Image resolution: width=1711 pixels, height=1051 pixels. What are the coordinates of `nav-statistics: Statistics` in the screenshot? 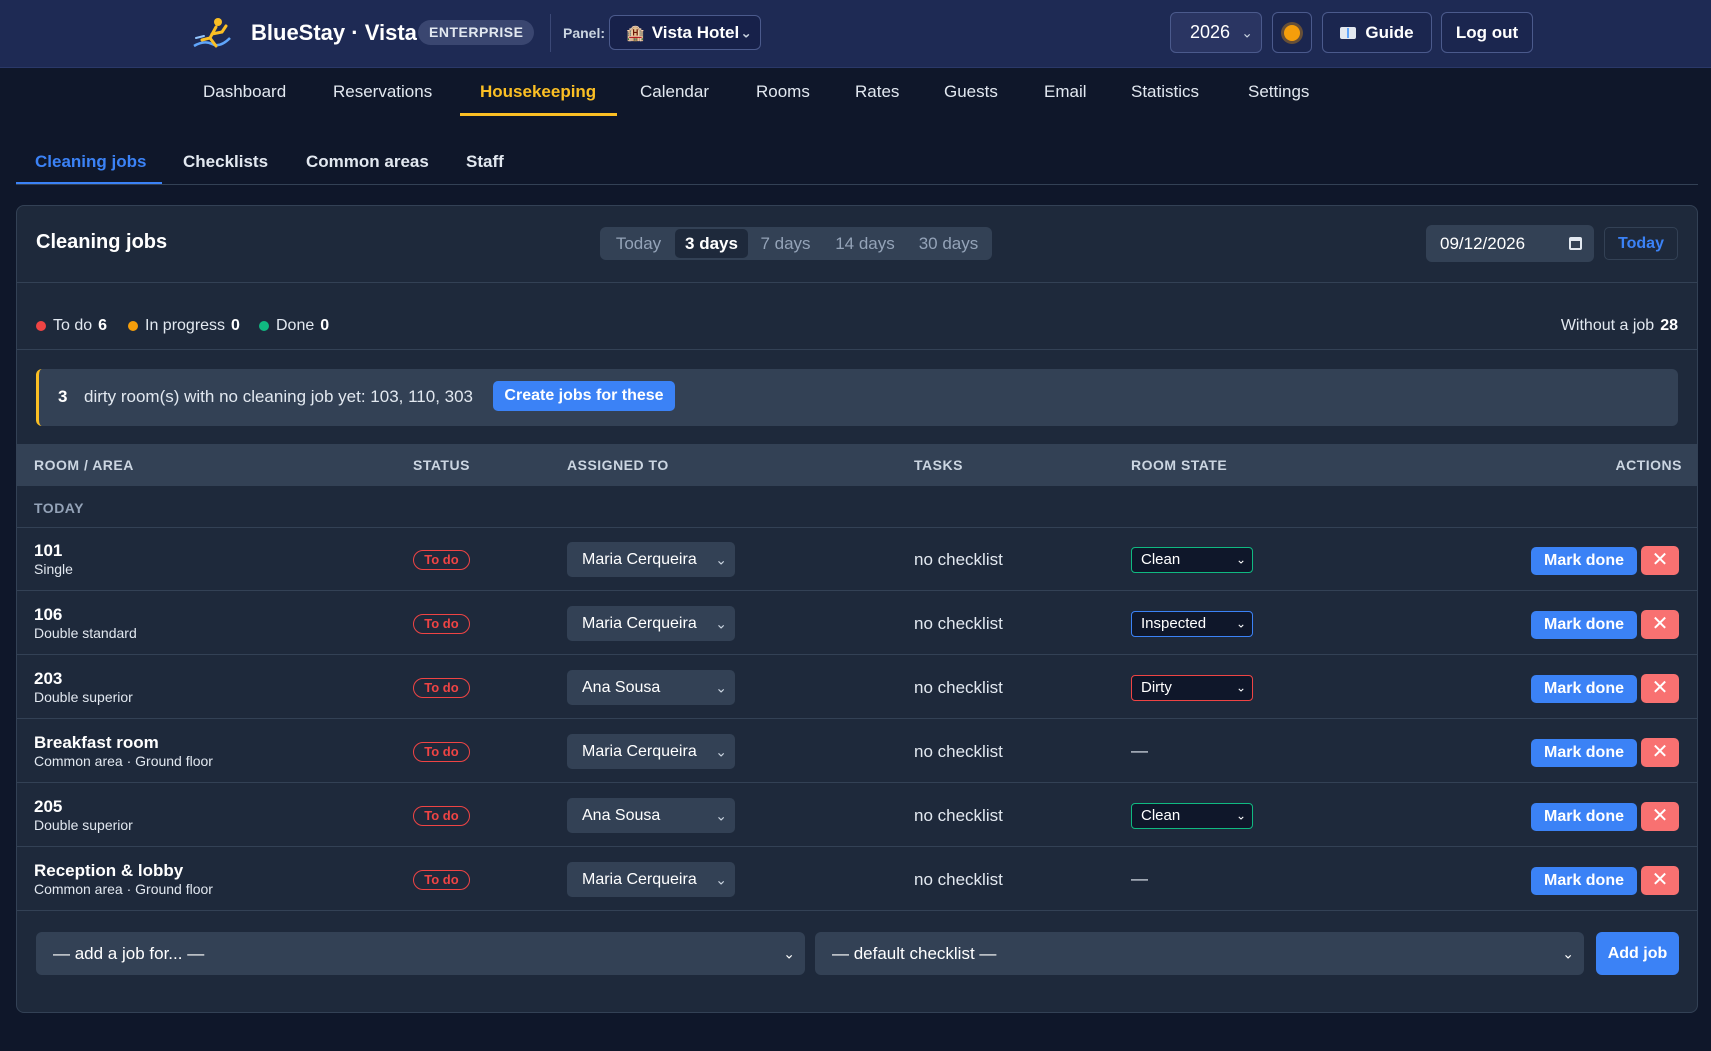 It's located at (1165, 92).